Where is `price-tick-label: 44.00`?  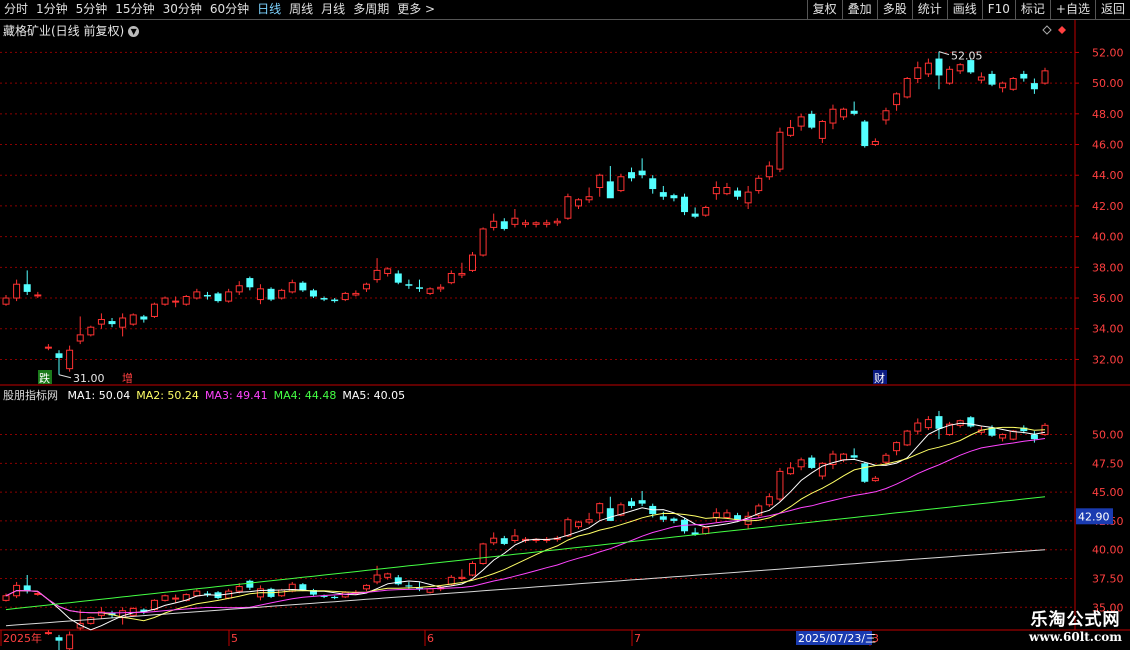
price-tick-label: 44.00 is located at coordinates (1108, 175).